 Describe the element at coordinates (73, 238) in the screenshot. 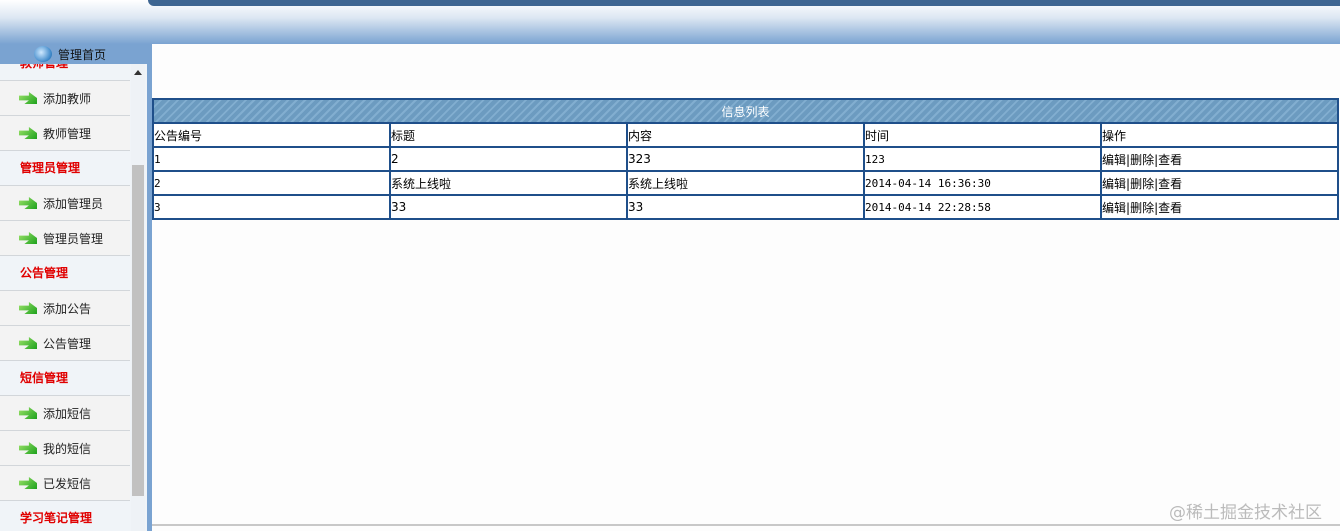

I see `sidebar-item-label: 管理员管理` at that location.